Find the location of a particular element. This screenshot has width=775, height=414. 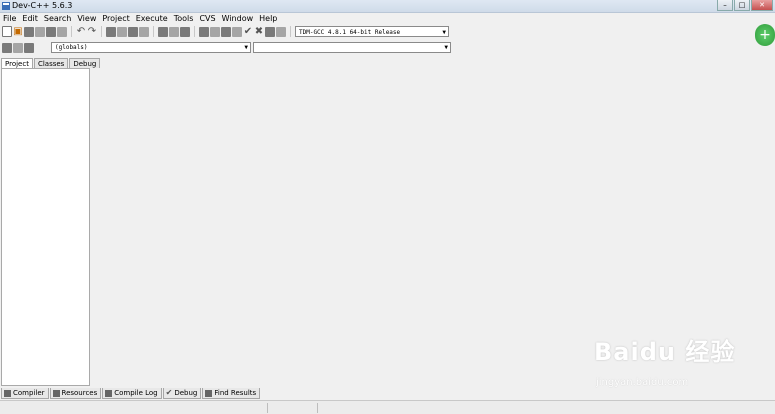

project-browser-panel is located at coordinates (45, 227).